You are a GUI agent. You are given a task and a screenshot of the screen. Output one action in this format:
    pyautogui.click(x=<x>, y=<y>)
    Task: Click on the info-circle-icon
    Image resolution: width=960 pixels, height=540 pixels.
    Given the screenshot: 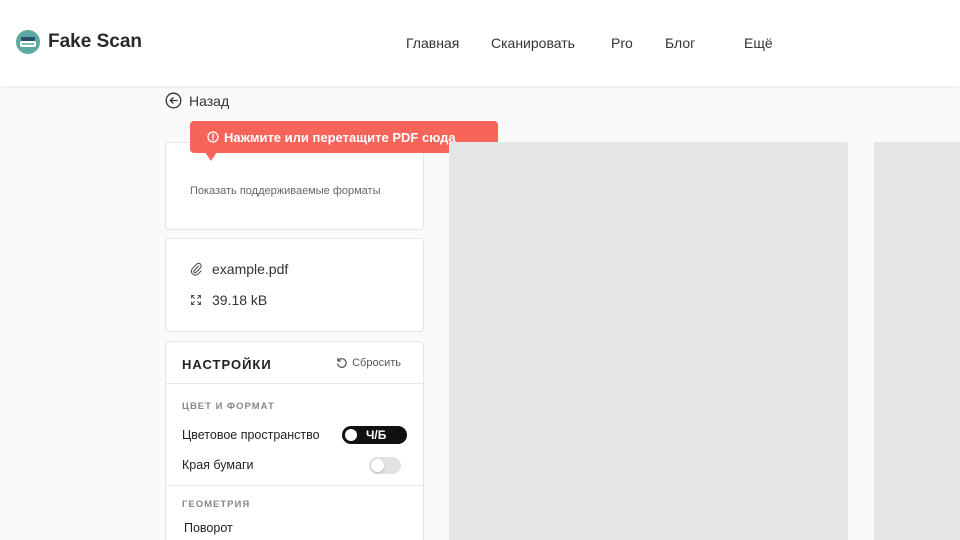 What is the action you would take?
    pyautogui.click(x=213, y=137)
    